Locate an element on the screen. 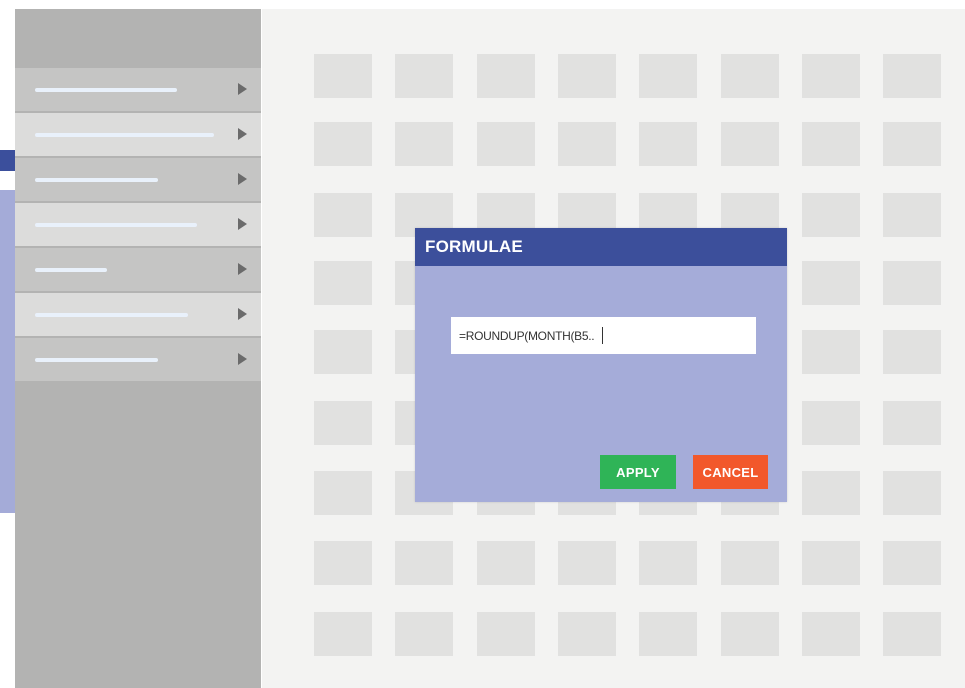  left-accent-bar is located at coordinates (7, 160).